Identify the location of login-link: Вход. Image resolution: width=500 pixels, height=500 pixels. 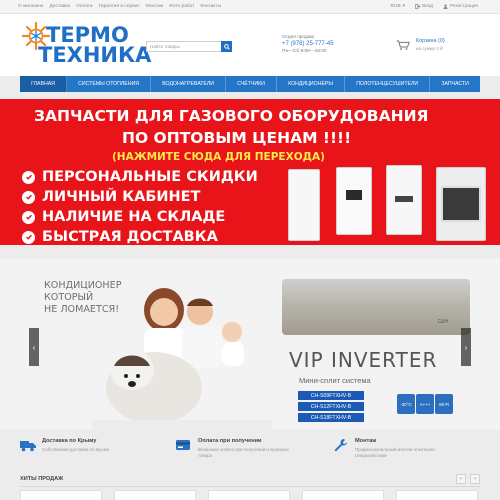
(424, 6).